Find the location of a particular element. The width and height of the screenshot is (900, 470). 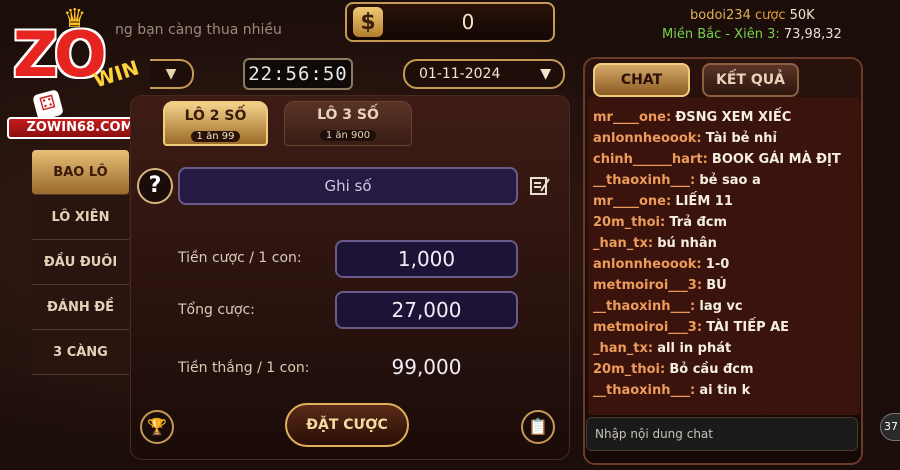

list-item: _han_tx: all in phát is located at coordinates (662, 348).